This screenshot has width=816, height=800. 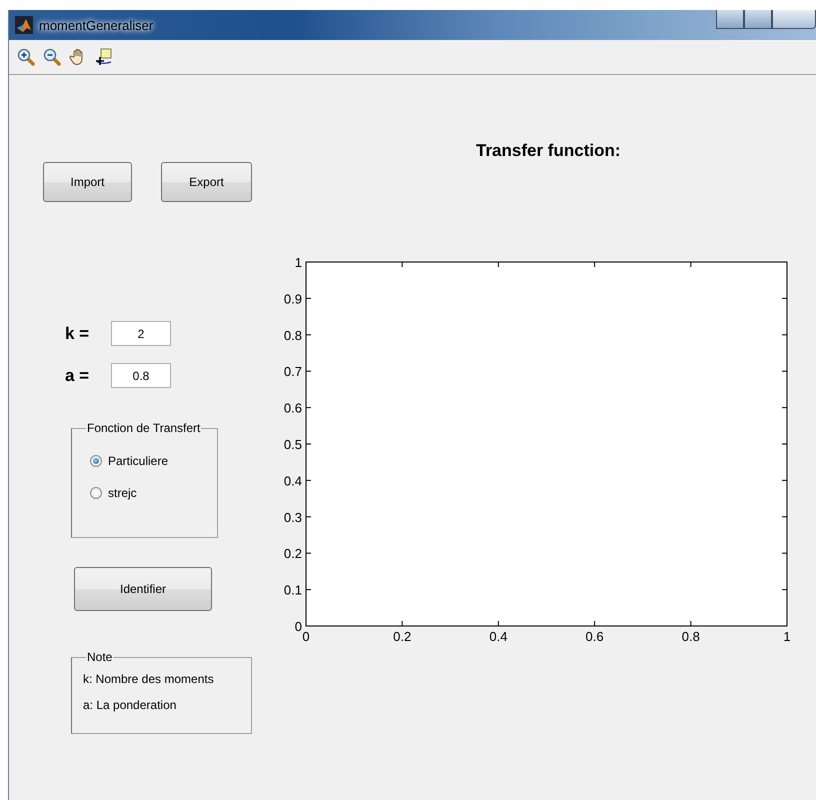 What do you see at coordinates (691, 636) in the screenshot?
I see `x-tick-label: 0.8` at bounding box center [691, 636].